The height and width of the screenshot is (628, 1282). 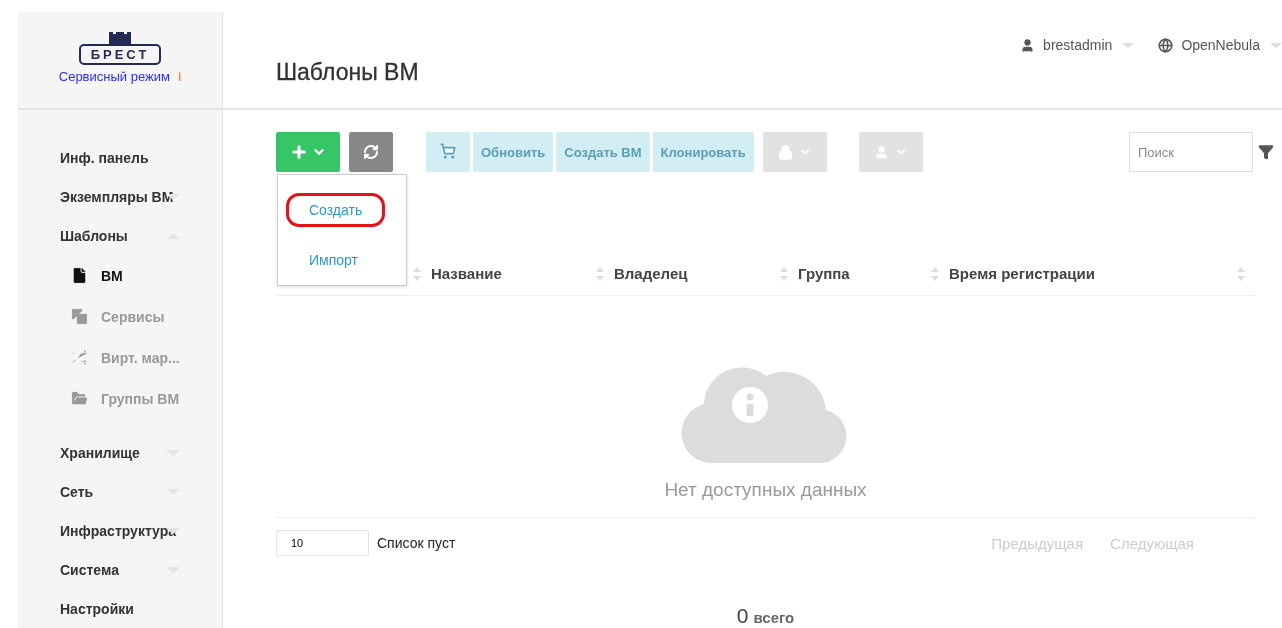 I want to click on nav-item: Инф. панель, so click(x=130, y=157).